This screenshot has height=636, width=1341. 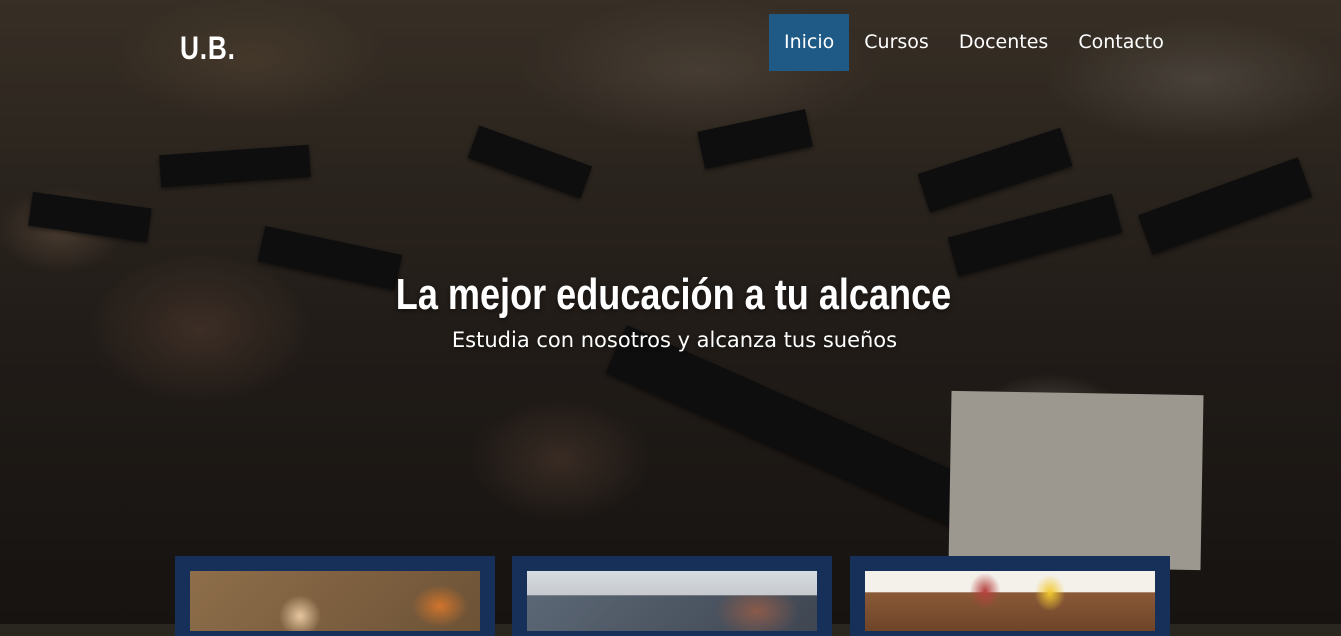 I want to click on site-header: U.B. Inicio Cursos Docentes Contacto, so click(x=670, y=42).